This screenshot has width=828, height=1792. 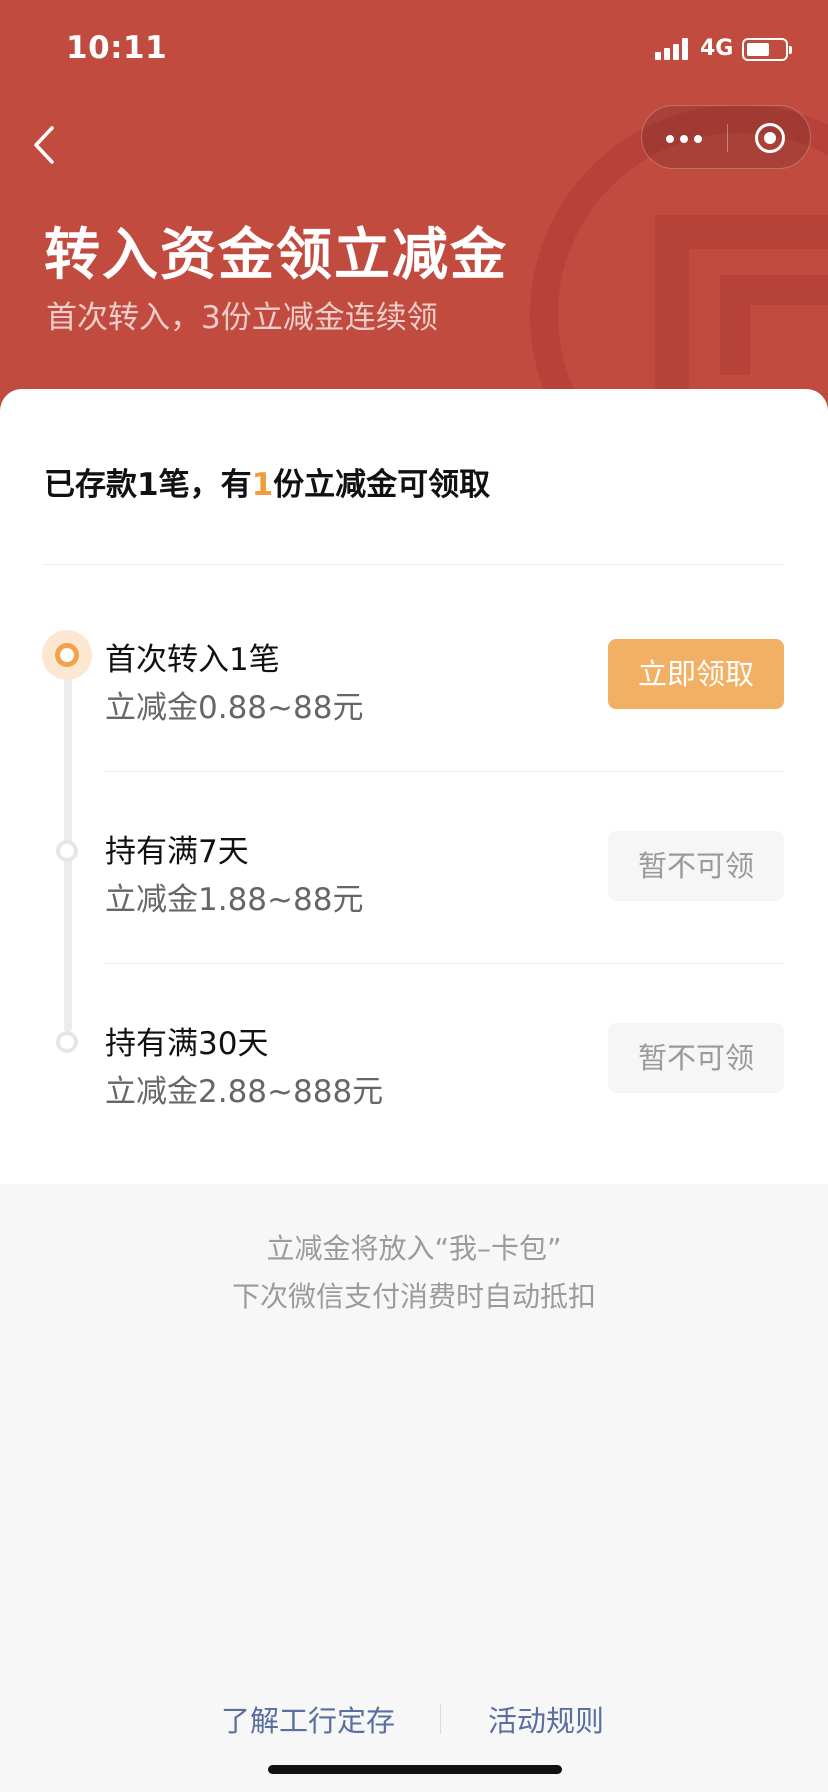 I want to click on page-subtitle: 首次转入，3份立减金连续领, so click(x=242, y=318).